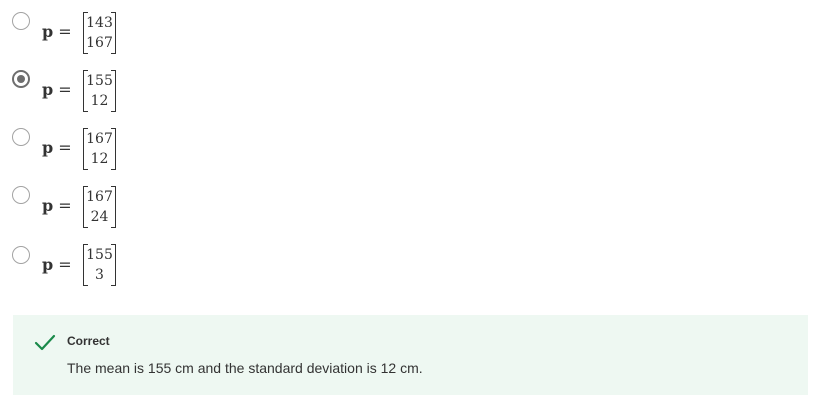 This screenshot has width=827, height=416. Describe the element at coordinates (99, 207) in the screenshot. I see `column-vector: 167 24` at that location.